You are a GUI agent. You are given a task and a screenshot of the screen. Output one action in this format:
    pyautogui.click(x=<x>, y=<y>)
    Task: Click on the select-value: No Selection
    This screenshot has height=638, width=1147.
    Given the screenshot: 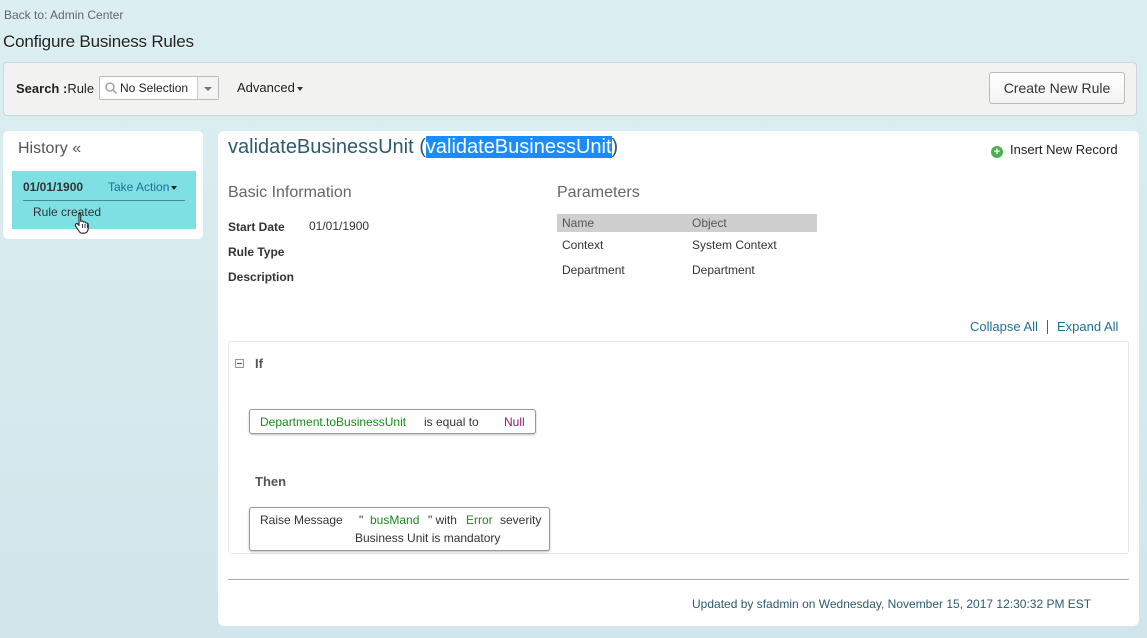 What is the action you would take?
    pyautogui.click(x=154, y=88)
    